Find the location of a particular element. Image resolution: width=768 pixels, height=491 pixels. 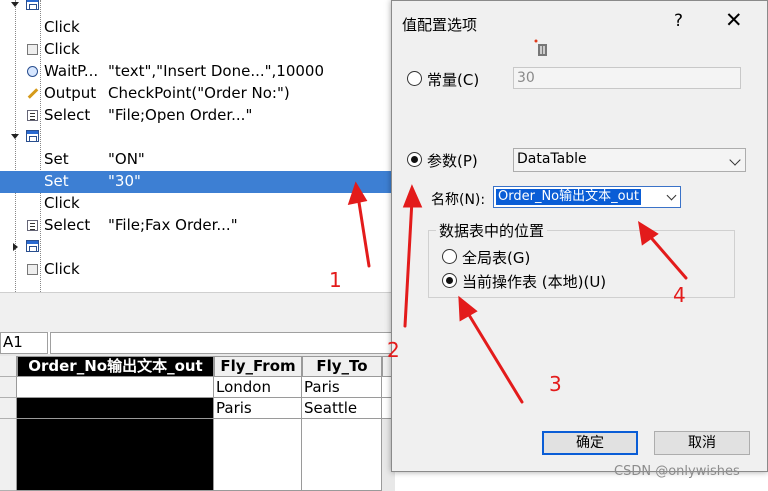

annotation-label-2: 2 is located at coordinates (393, 350).